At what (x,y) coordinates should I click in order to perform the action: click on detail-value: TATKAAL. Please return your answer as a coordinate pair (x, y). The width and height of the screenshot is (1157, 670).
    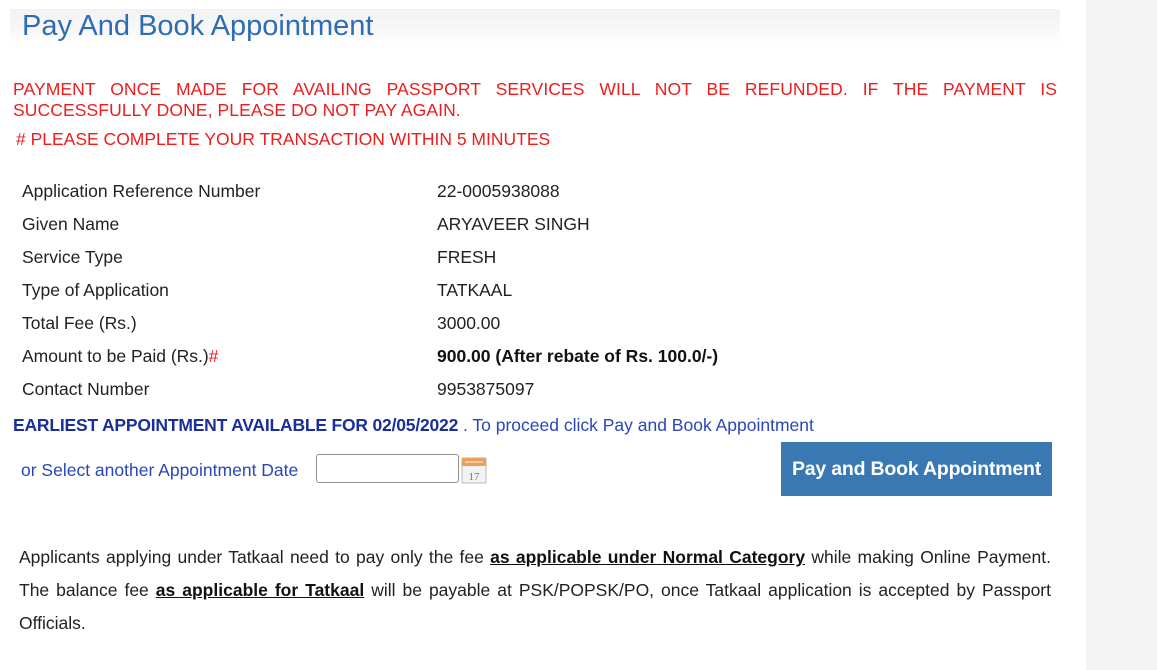
    Looking at the image, I should click on (475, 290).